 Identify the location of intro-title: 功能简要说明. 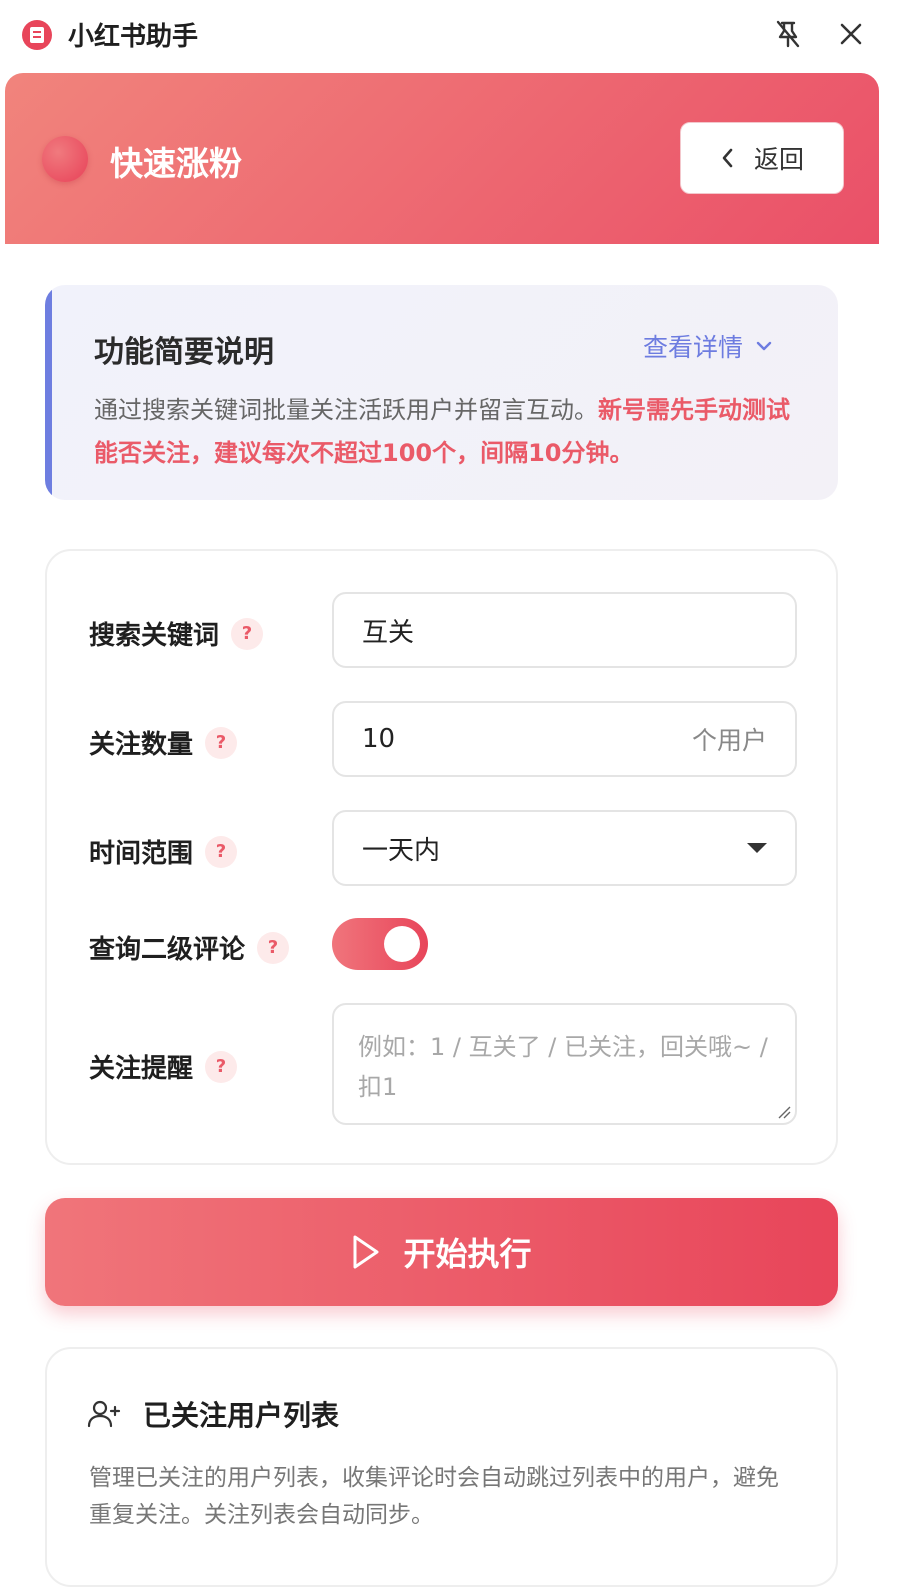
(184, 352).